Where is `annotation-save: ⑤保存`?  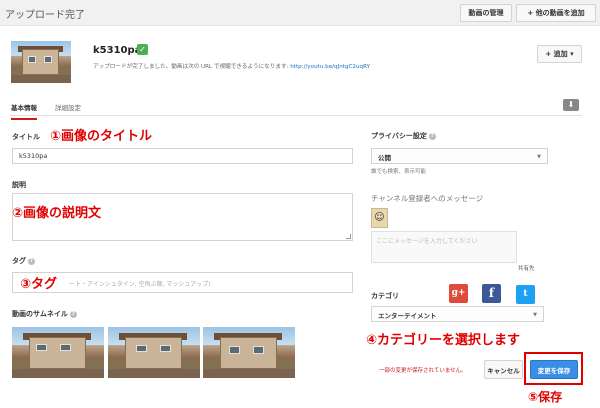
annotation-save: ⑤保存 is located at coordinates (545, 397).